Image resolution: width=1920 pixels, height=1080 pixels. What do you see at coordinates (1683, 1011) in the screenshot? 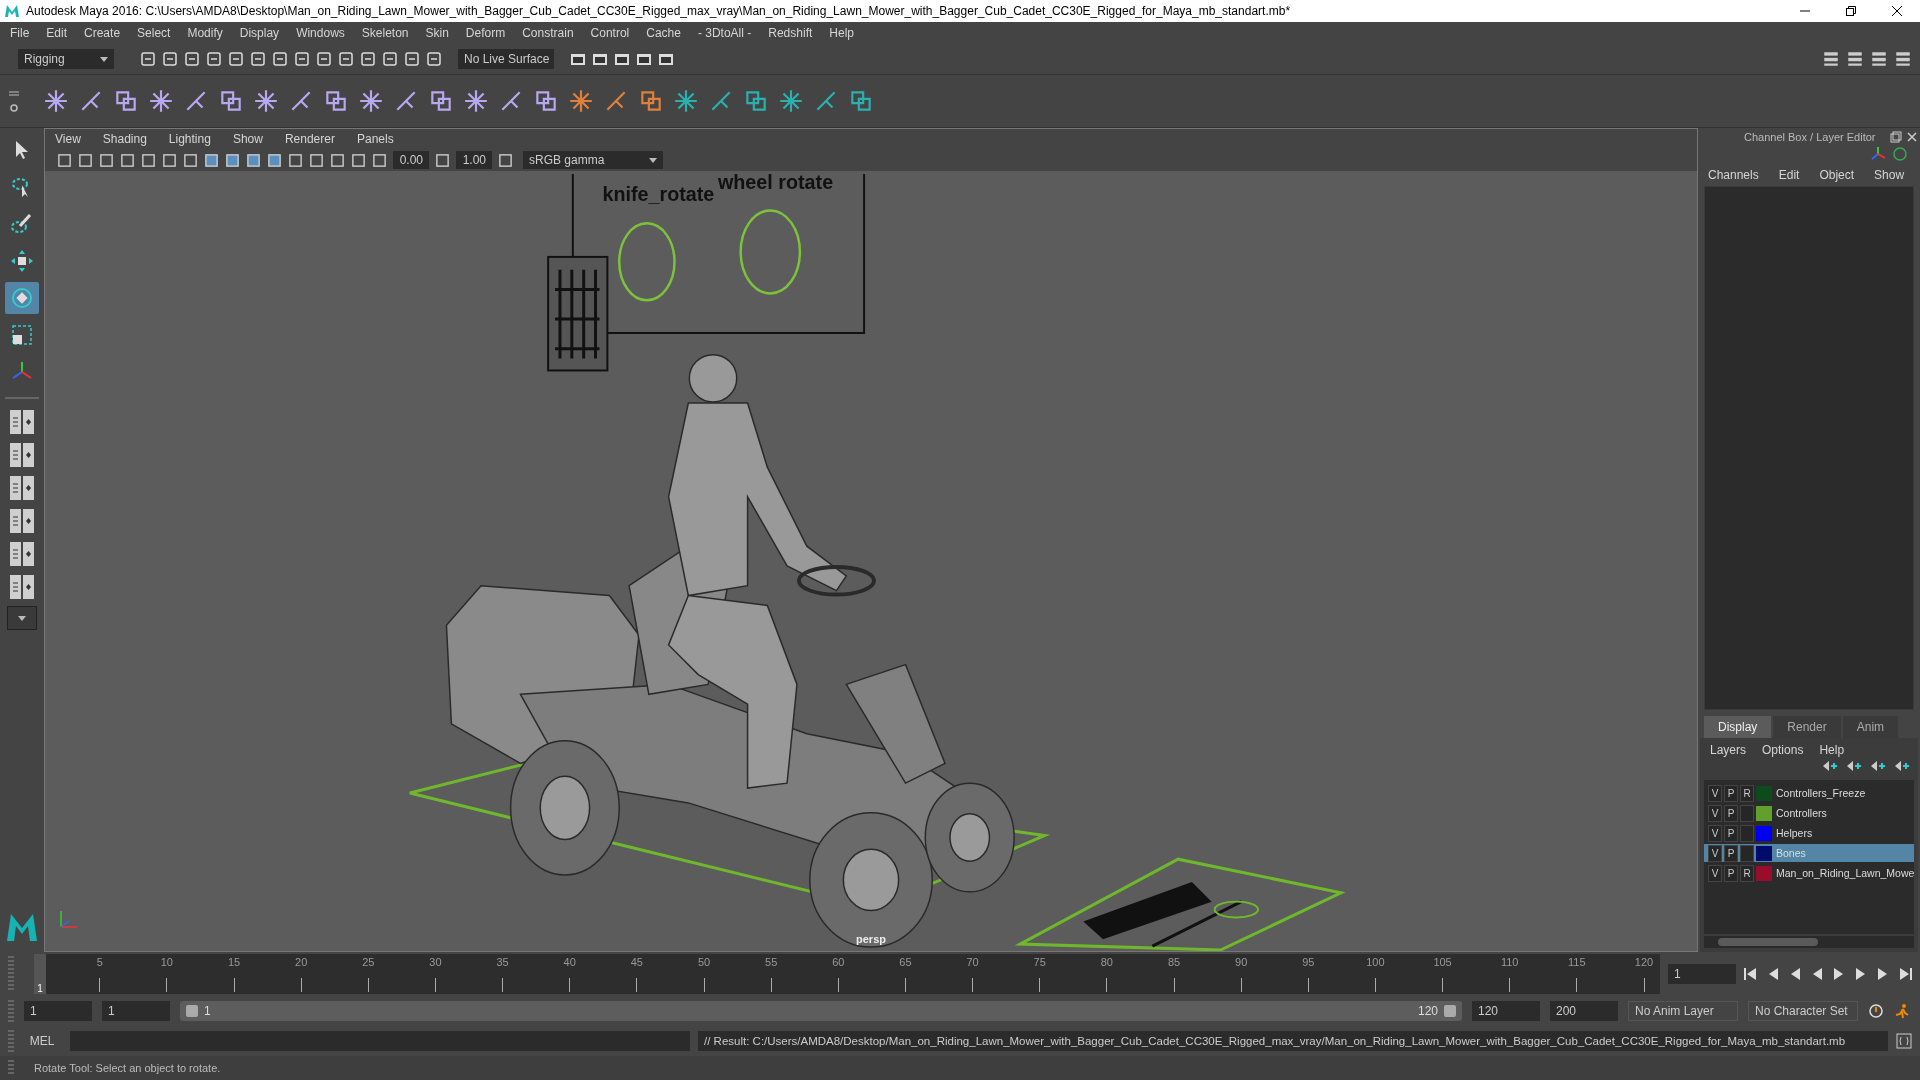
I see `anim-layer-dropdown: No Anim Layer` at bounding box center [1683, 1011].